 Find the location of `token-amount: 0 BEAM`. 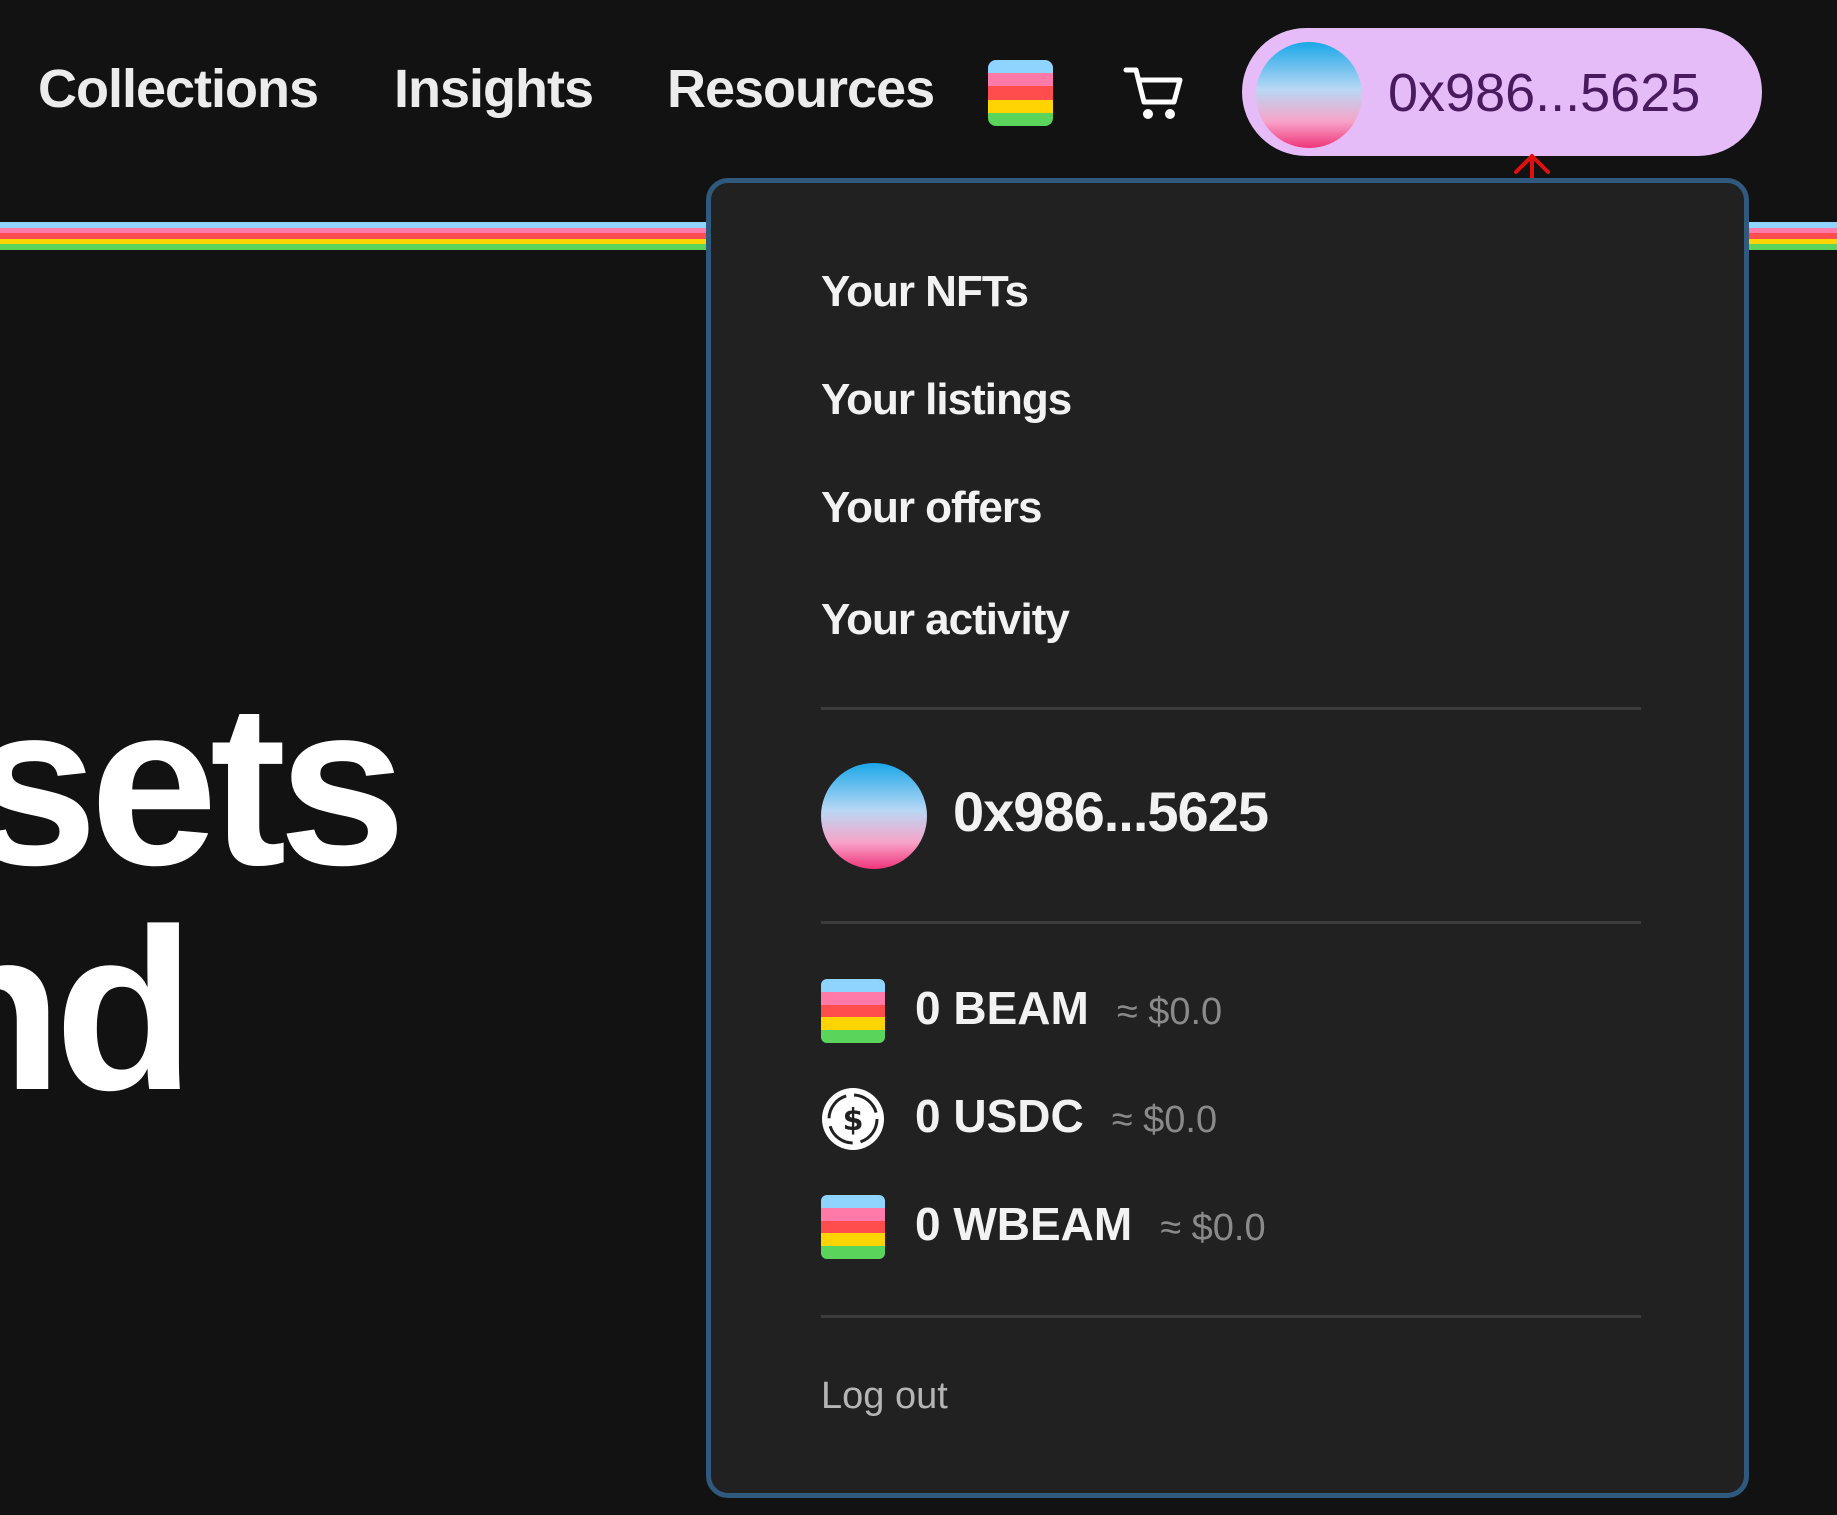

token-amount: 0 BEAM is located at coordinates (1002, 1008).